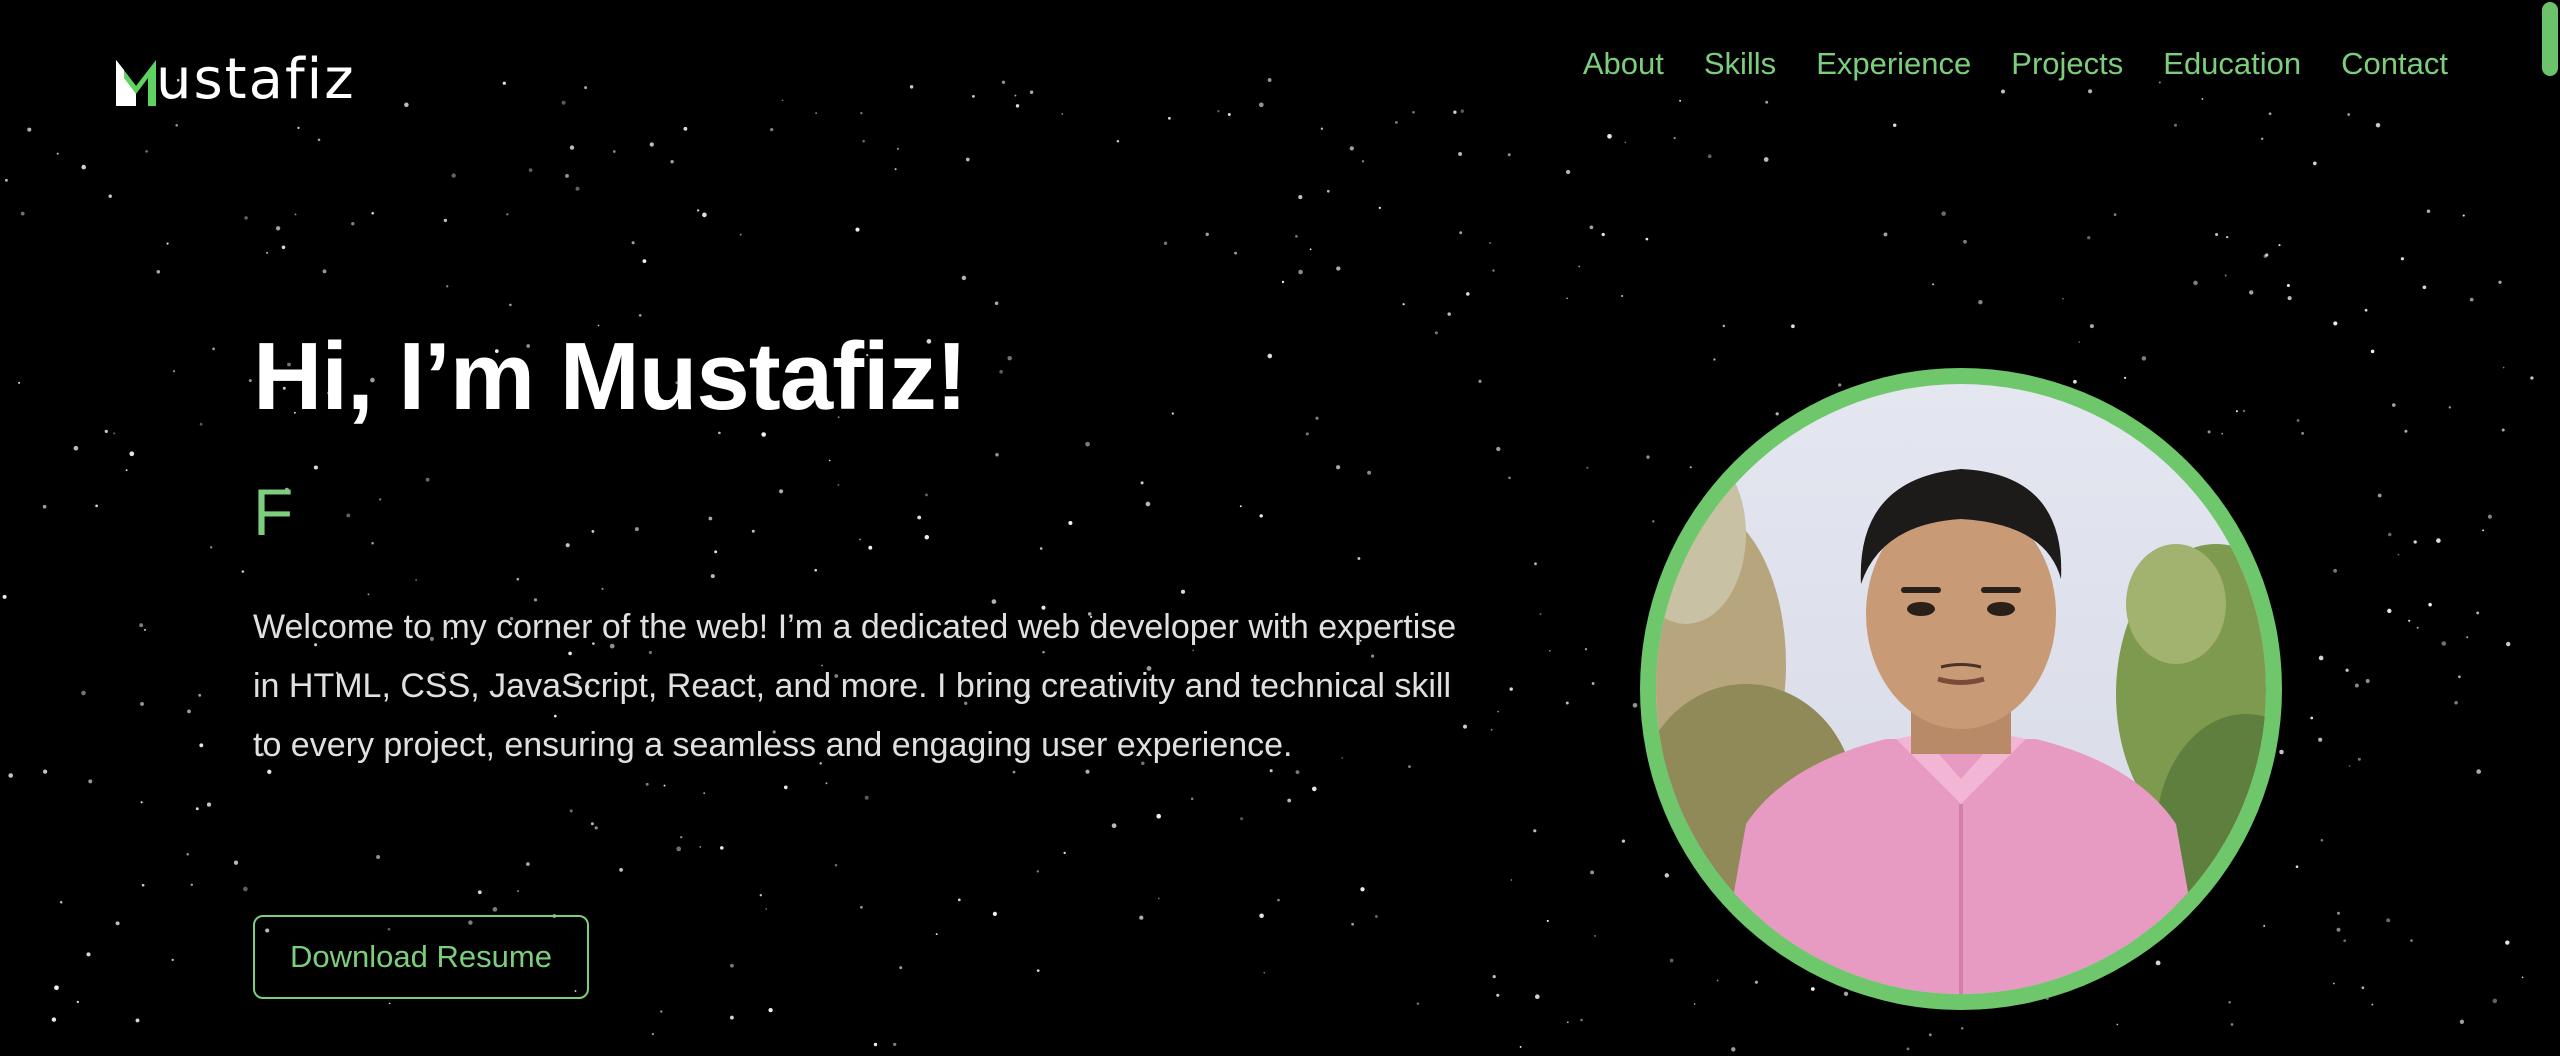 The height and width of the screenshot is (1056, 2560). What do you see at coordinates (1623, 64) in the screenshot?
I see `nav-link-about: About` at bounding box center [1623, 64].